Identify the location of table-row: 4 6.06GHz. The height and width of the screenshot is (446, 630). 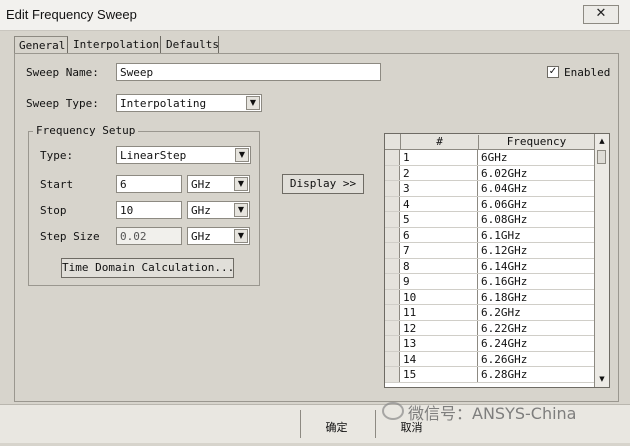
(489, 204).